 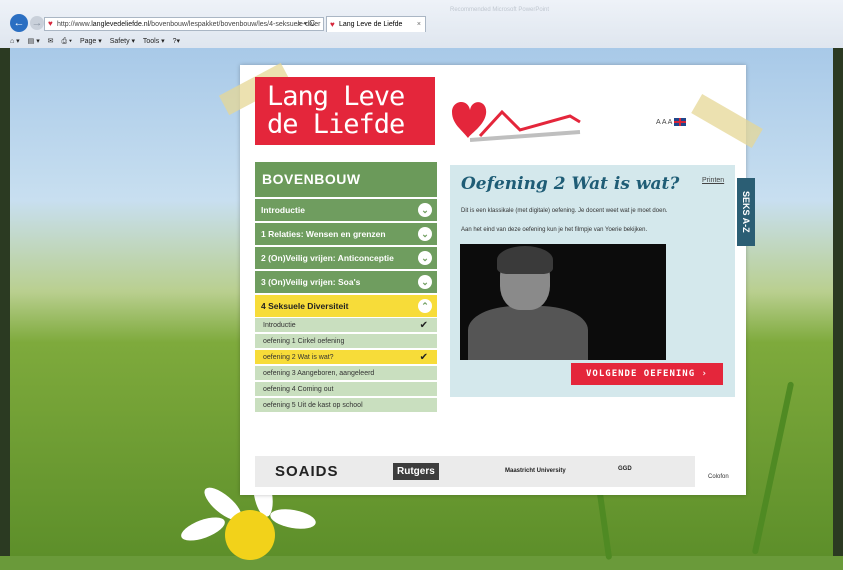 What do you see at coordinates (15, 41) in the screenshot?
I see `home-icon: ⌂ ▾` at bounding box center [15, 41].